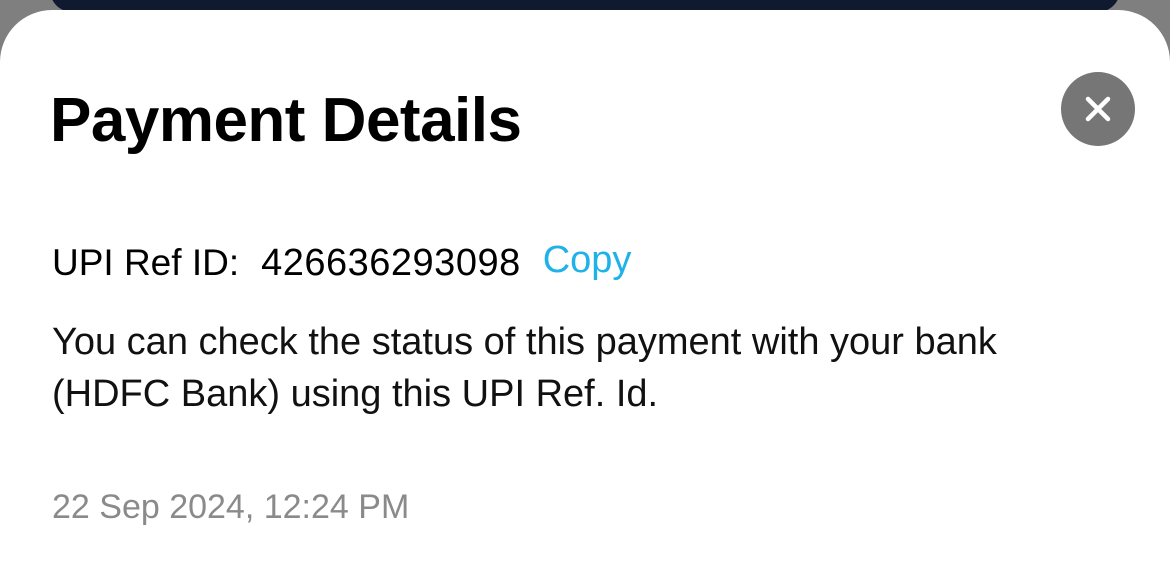  Describe the element at coordinates (391, 262) in the screenshot. I see `upi-ref-value: 426636293098` at that location.